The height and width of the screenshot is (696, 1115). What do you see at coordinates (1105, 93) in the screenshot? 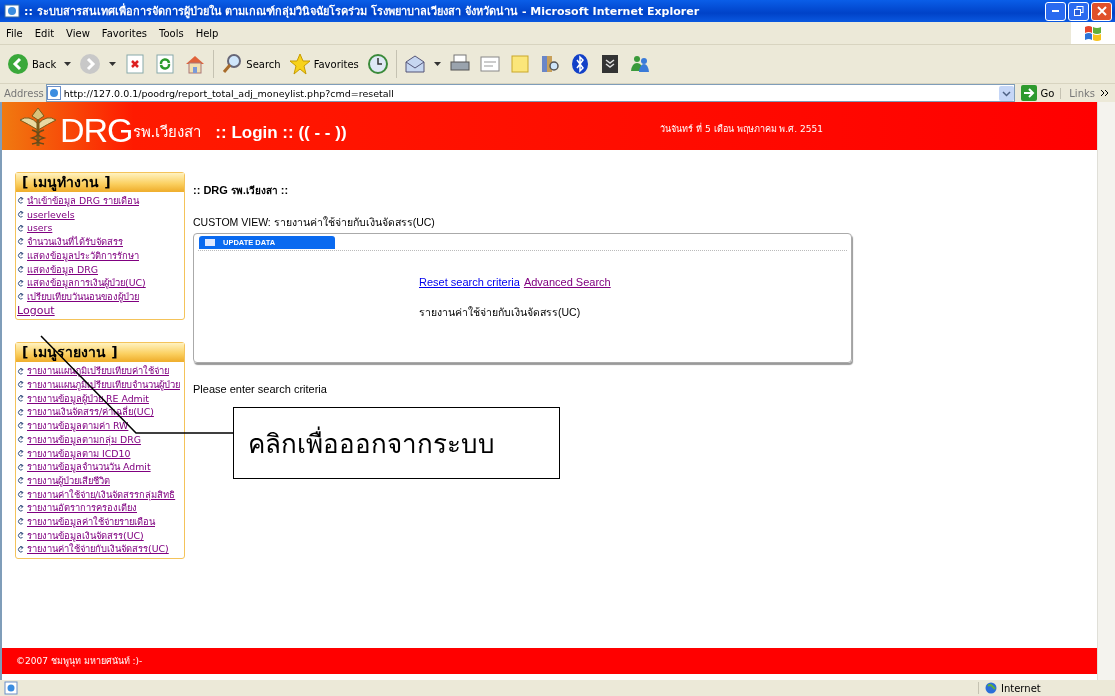
I see `chevron-icon` at bounding box center [1105, 93].